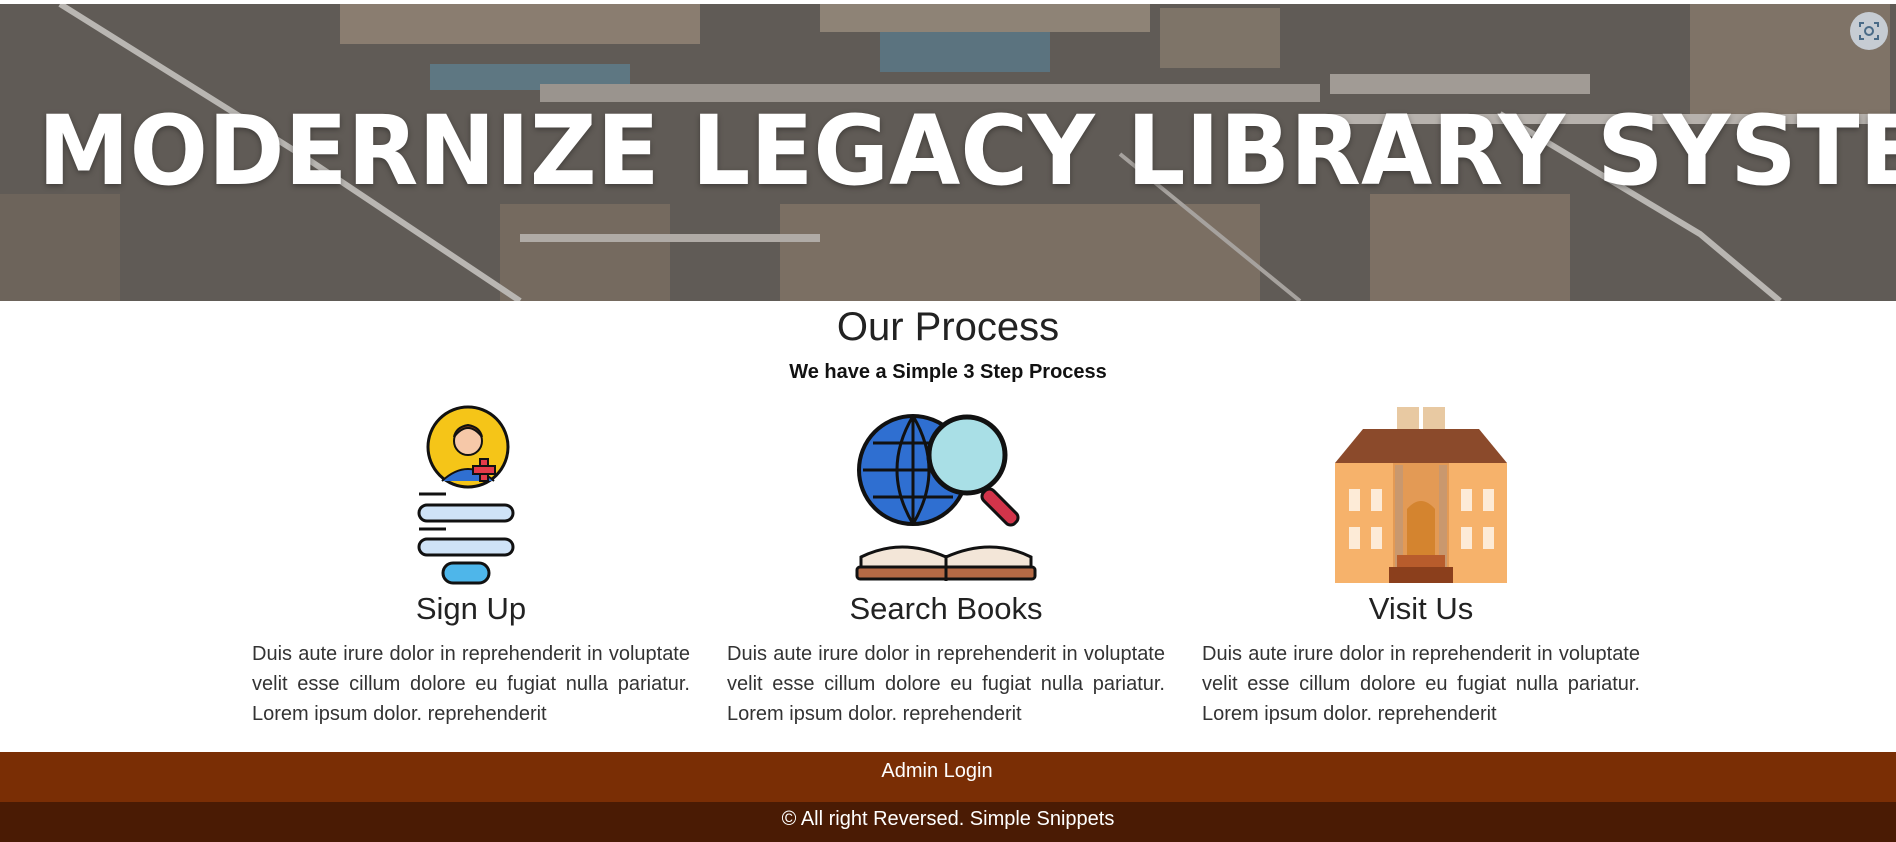  I want to click on step-title: Visit Us, so click(1421, 608).